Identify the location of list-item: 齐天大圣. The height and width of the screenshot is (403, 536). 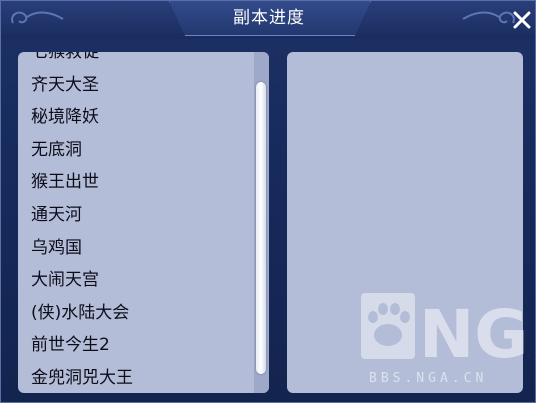
(136, 85).